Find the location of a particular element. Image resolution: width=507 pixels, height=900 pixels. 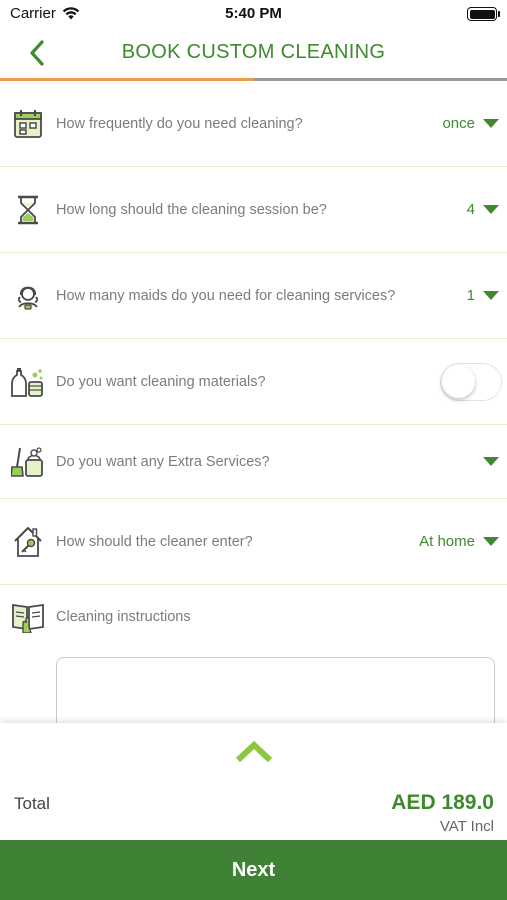

extra-services-select is located at coordinates (487, 461).